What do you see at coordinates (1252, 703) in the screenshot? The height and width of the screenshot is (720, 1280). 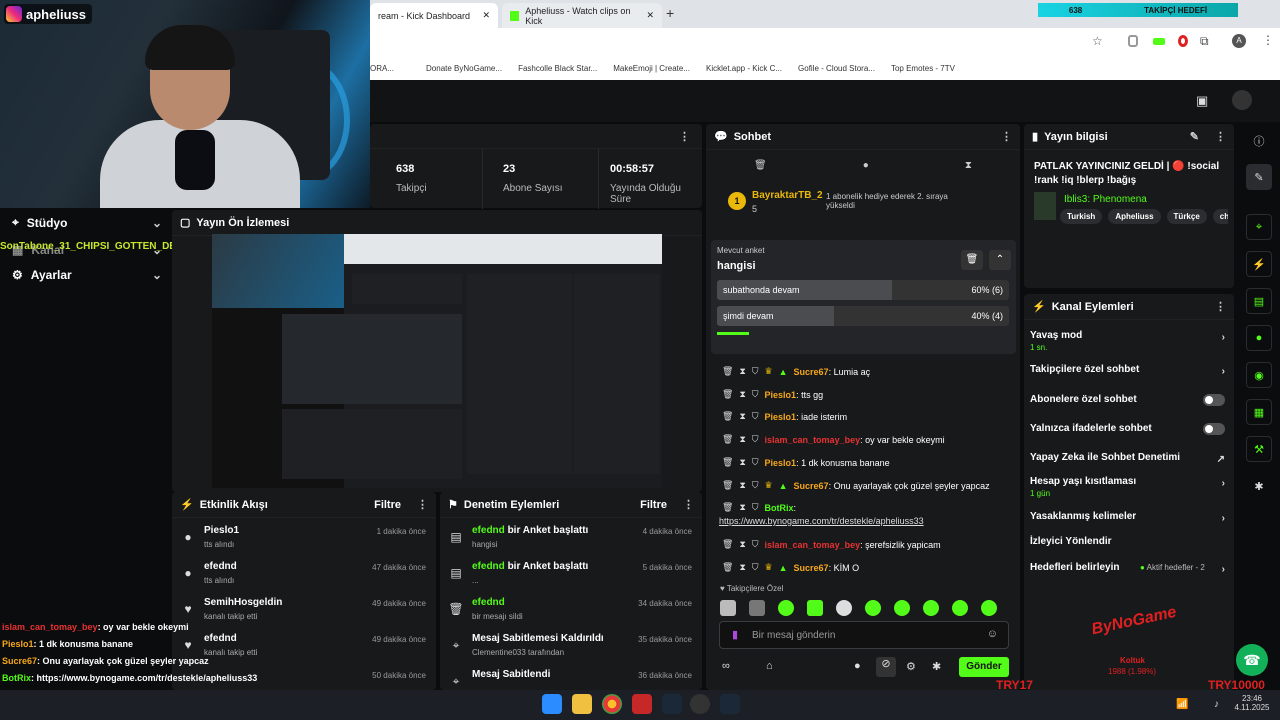 I see `system-clock: 23:46 4.11.2025` at bounding box center [1252, 703].